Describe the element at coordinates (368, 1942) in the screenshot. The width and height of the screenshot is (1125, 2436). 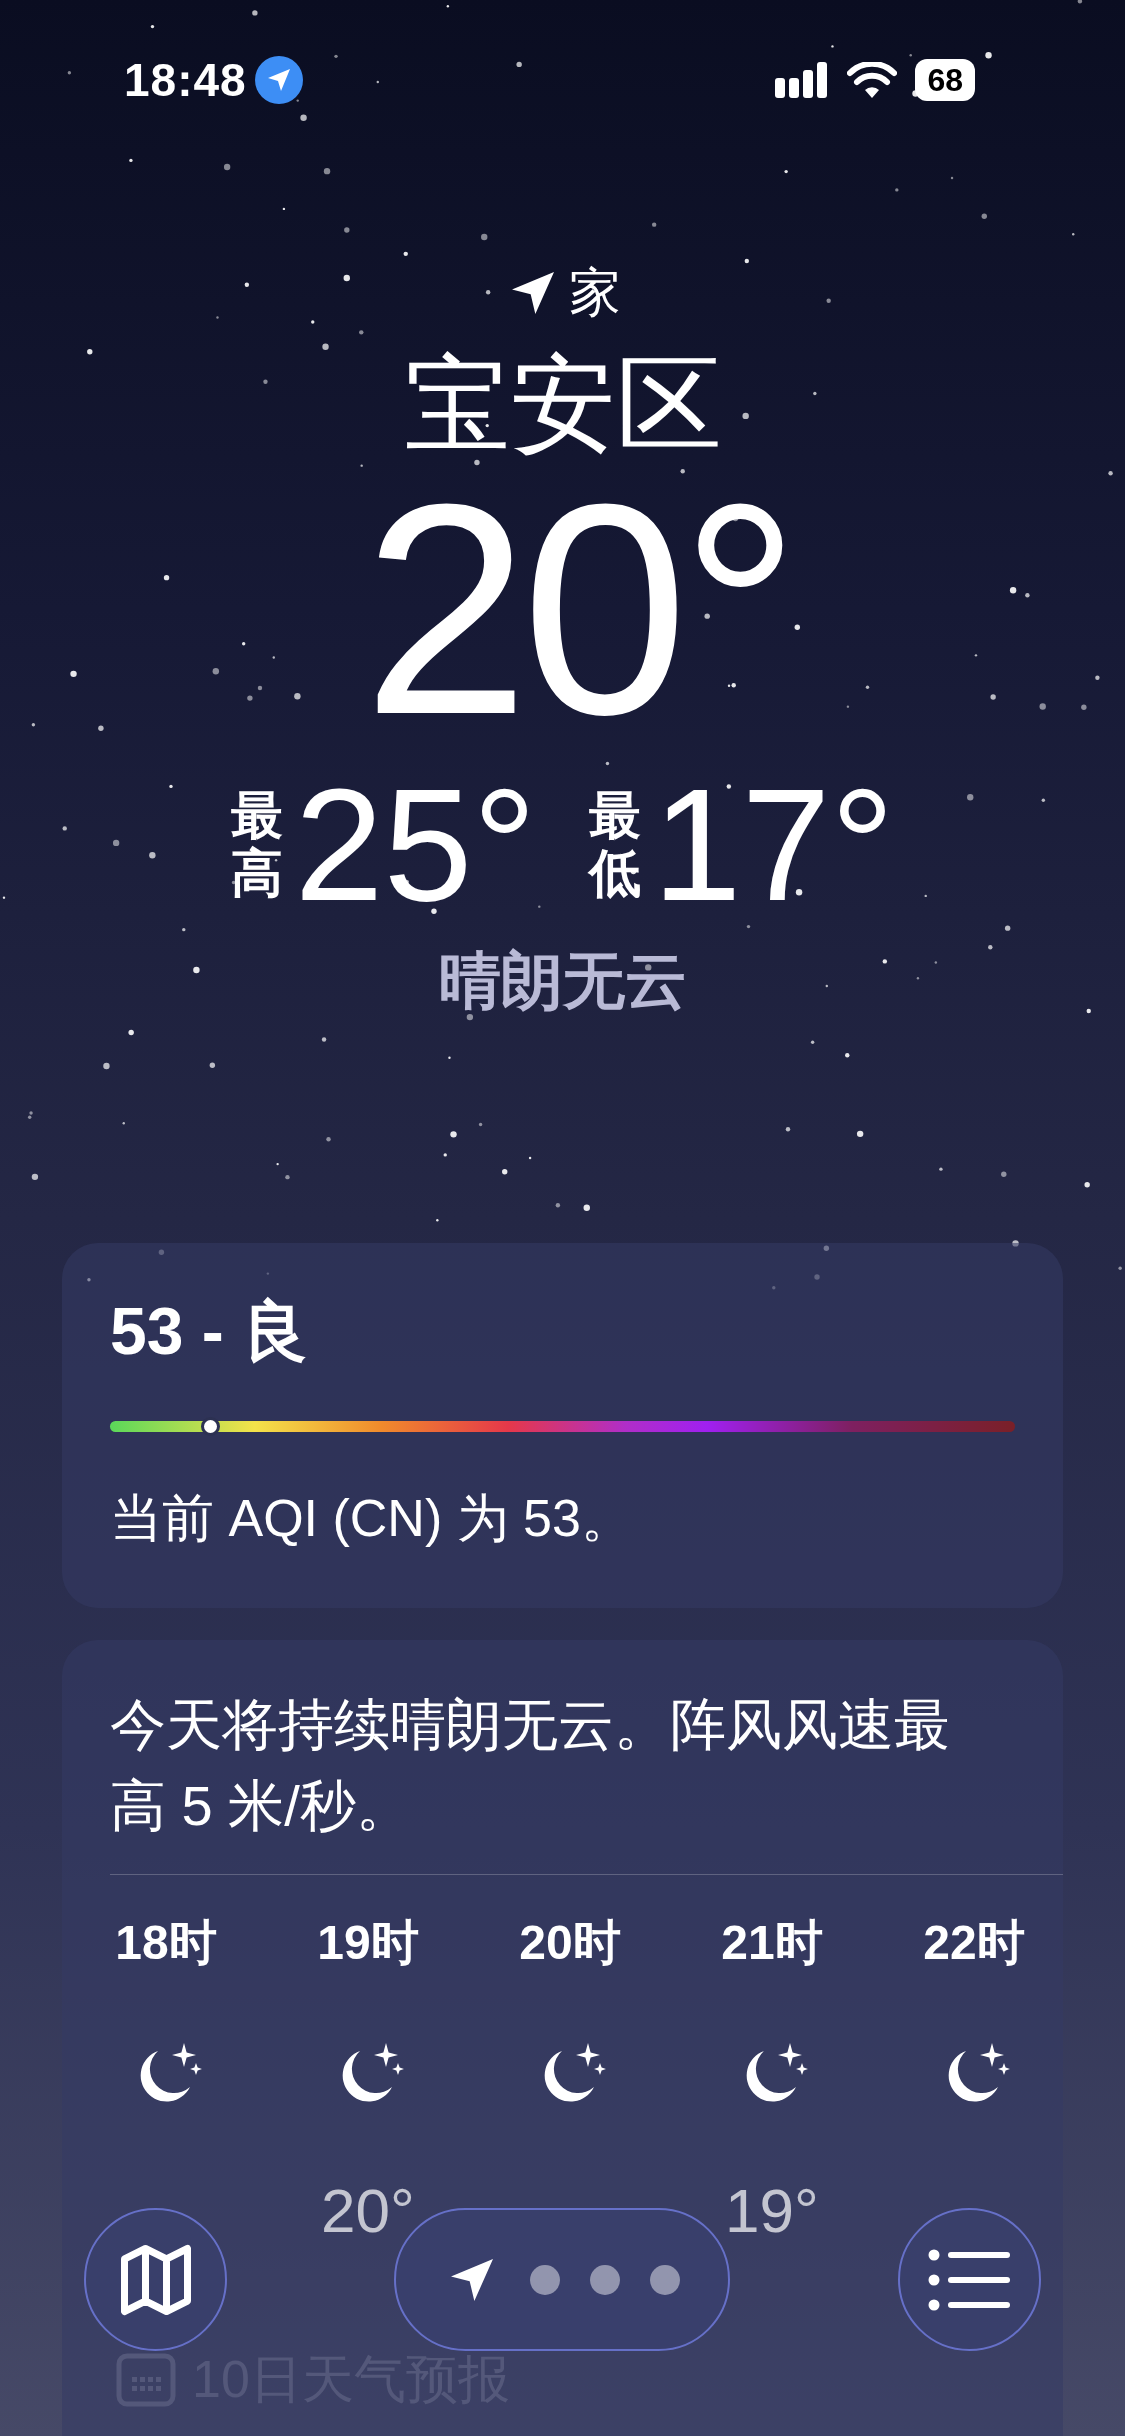
I see `hour-label: 19时` at that location.